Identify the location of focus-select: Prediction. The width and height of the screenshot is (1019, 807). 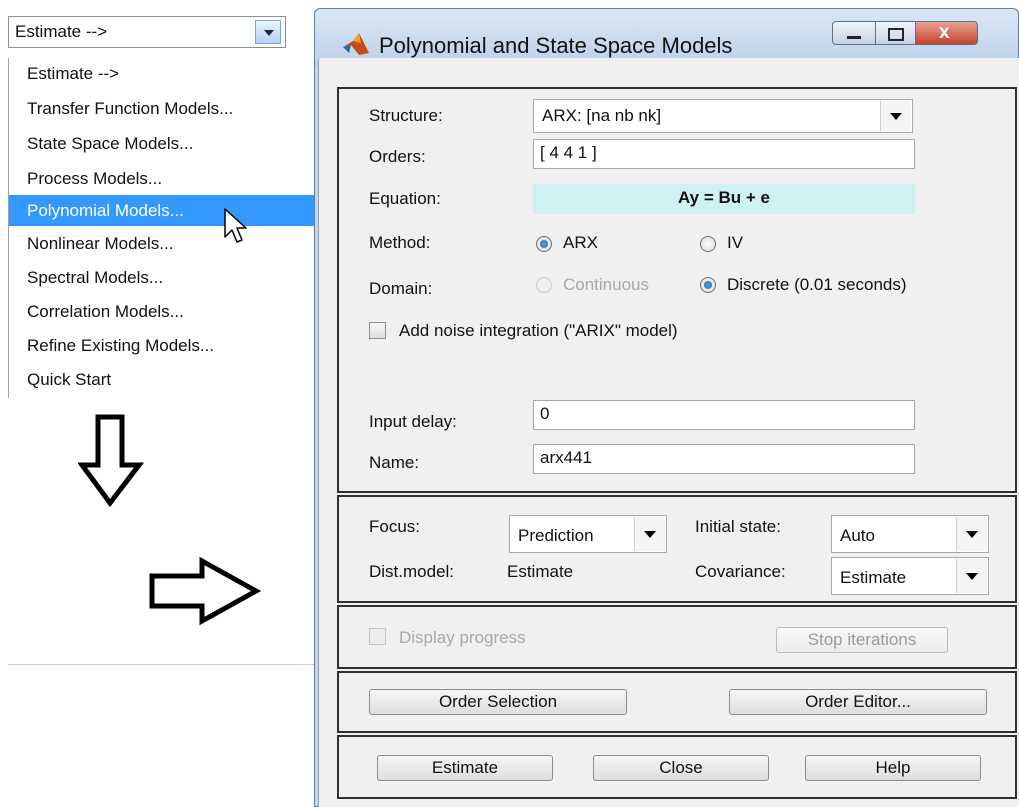
(588, 534).